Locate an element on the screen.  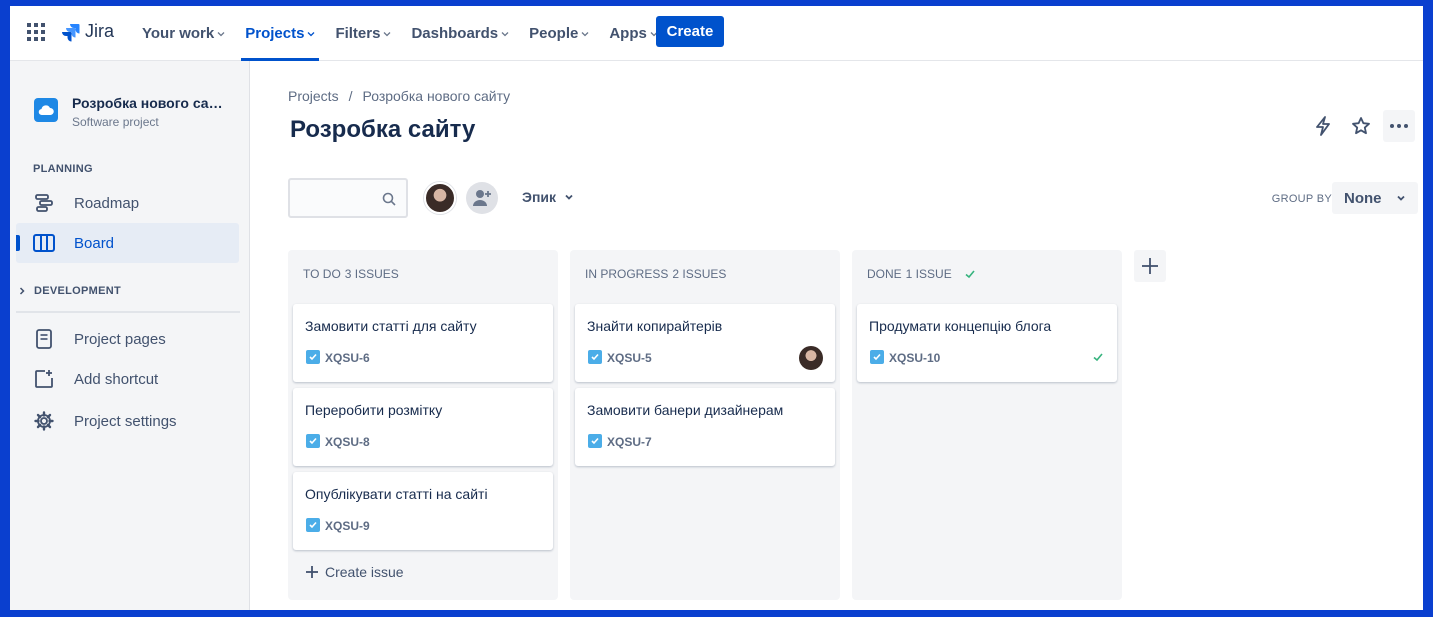
app-switcher-icon is located at coordinates (36, 32).